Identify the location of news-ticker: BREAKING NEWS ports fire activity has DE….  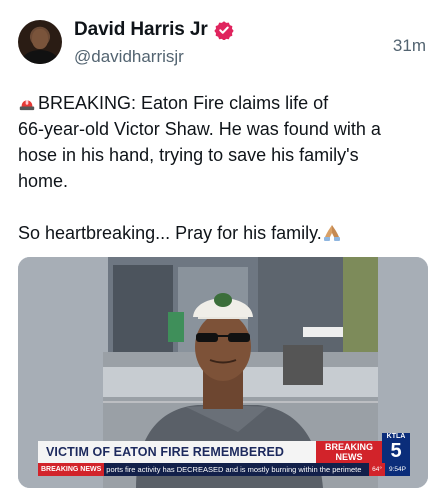
(224, 469).